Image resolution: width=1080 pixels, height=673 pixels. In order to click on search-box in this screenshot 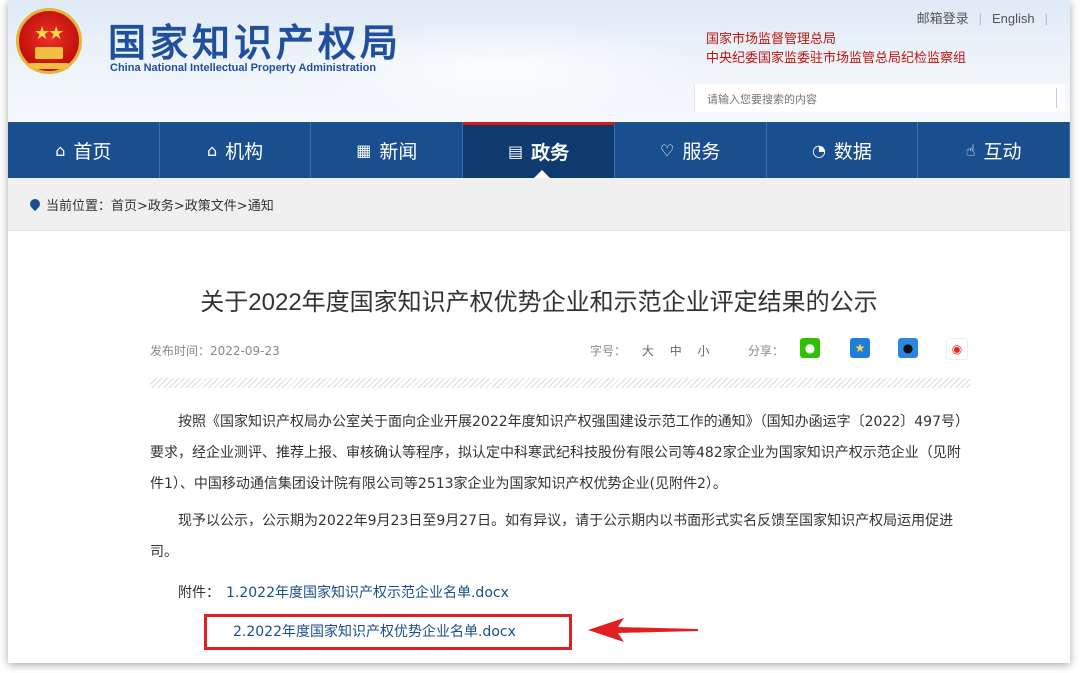, I will do `click(879, 99)`.